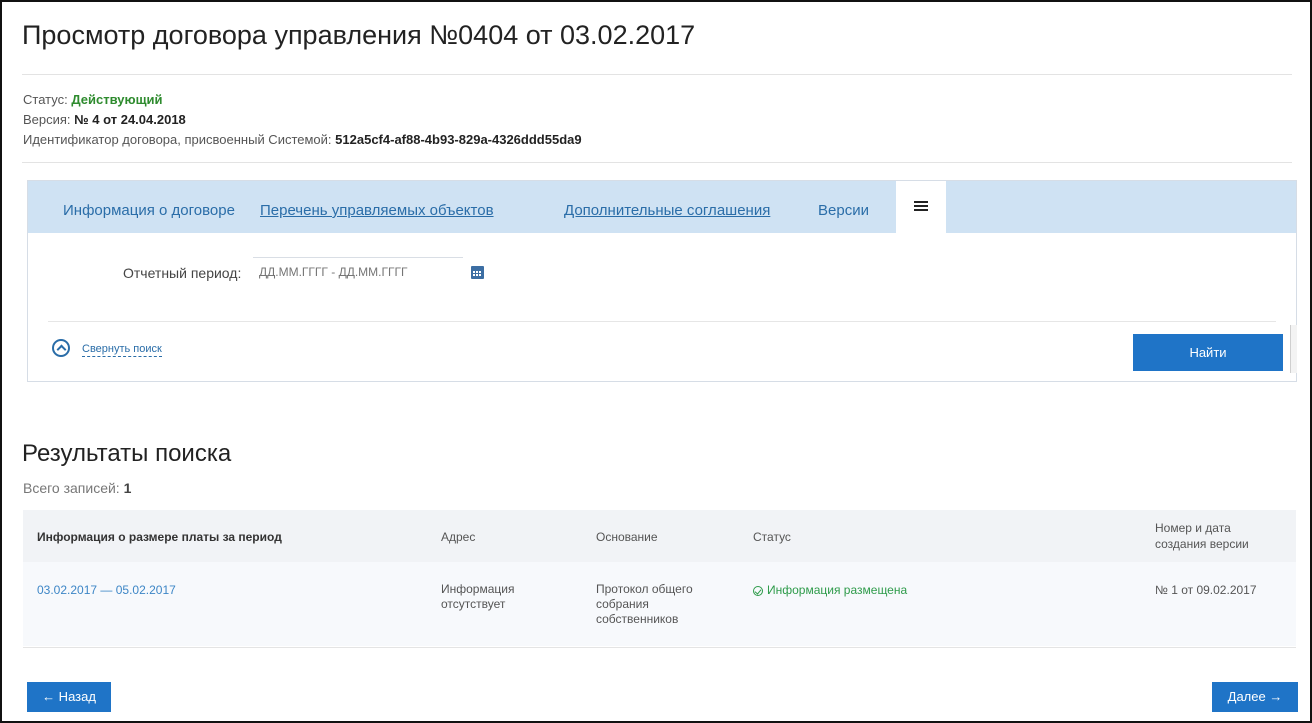 The height and width of the screenshot is (723, 1312). I want to click on column-header-payment-period: Информация о размере платы за период, so click(159, 537).